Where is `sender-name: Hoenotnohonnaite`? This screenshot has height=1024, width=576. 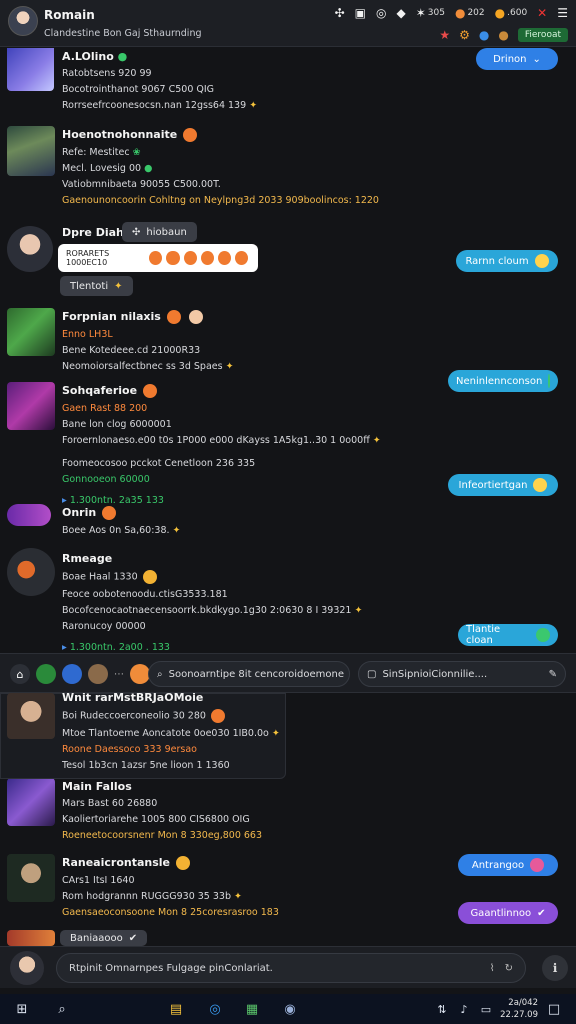
sender-name: Hoenotnohonnaite is located at coordinates (220, 135).